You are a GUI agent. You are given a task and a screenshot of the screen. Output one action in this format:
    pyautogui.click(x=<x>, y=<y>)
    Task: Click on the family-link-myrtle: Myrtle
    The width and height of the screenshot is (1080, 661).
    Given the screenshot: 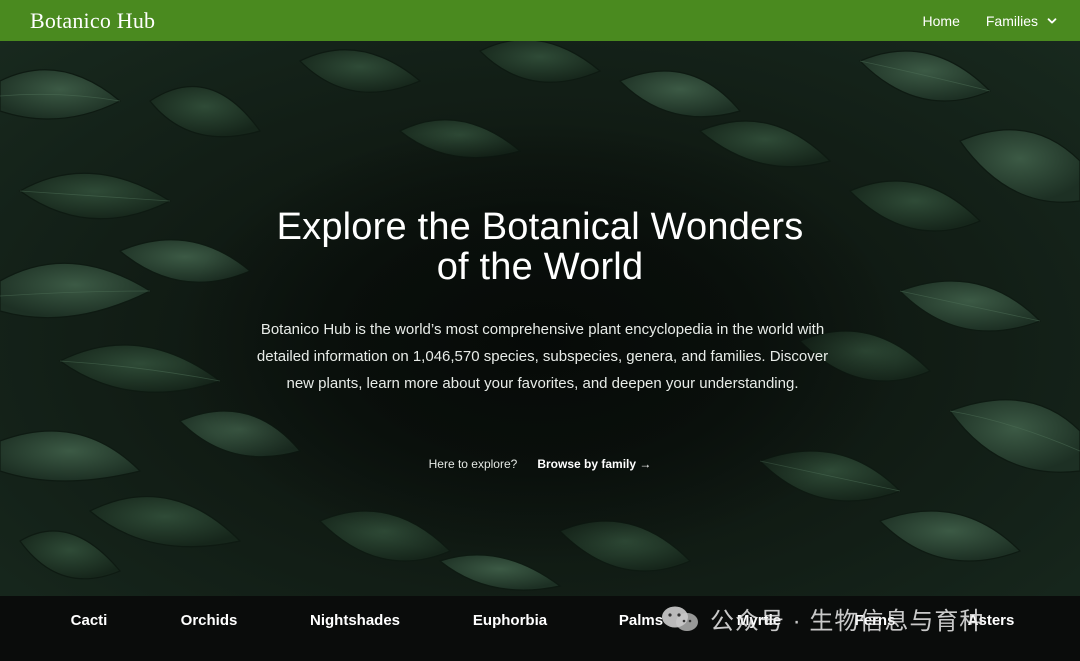 What is the action you would take?
    pyautogui.click(x=759, y=620)
    